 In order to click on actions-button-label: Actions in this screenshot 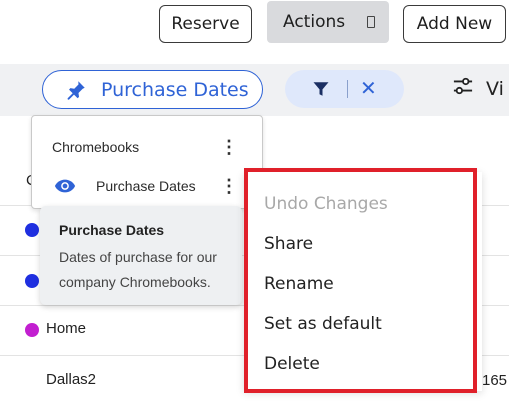, I will do `click(314, 22)`.